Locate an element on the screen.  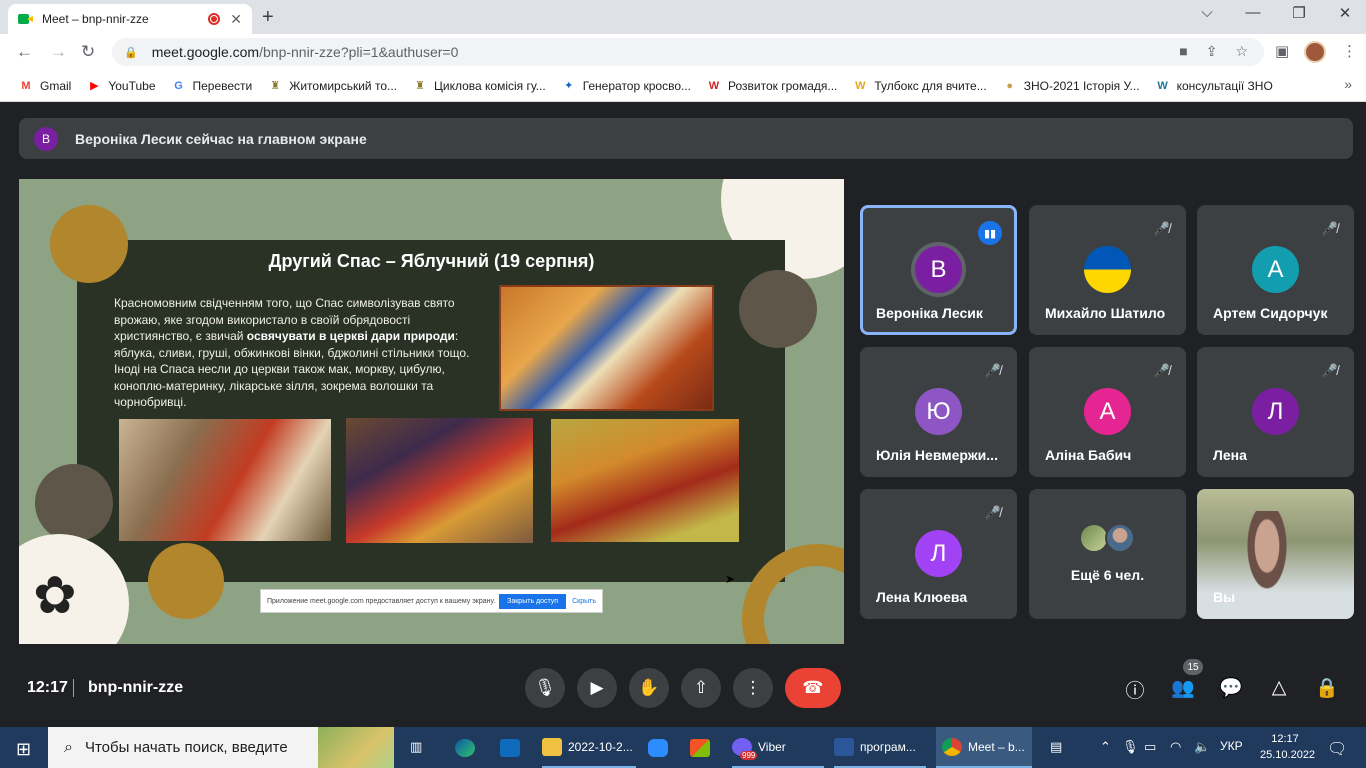
tab-search-icon: ⌵ is located at coordinates (1207, 12).